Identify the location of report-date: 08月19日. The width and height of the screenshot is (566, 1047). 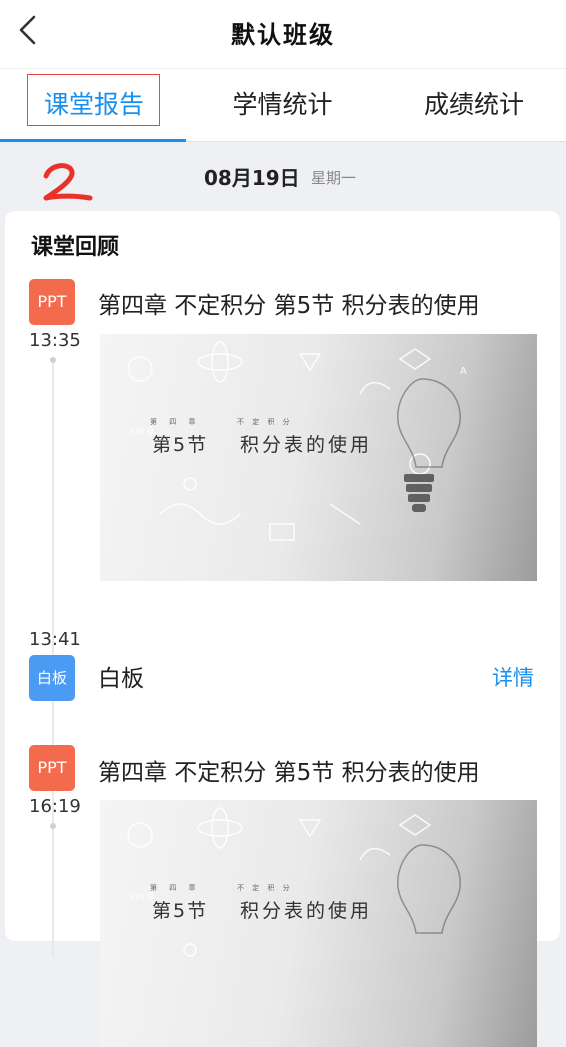
(252, 178).